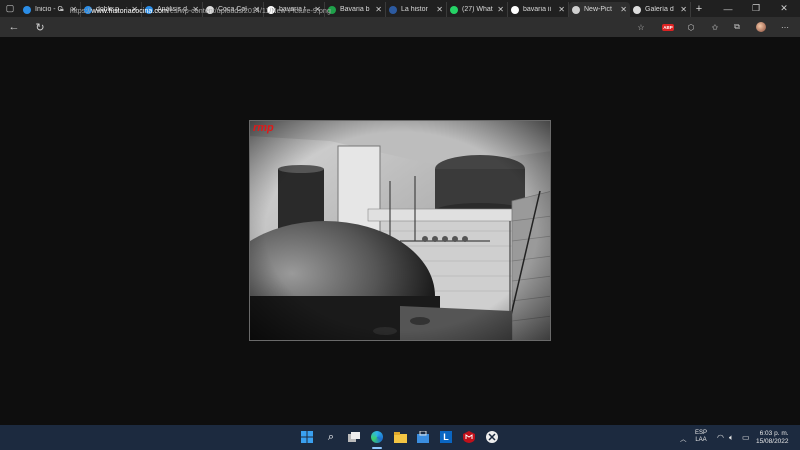 Image resolution: width=800 pixels, height=450 pixels. What do you see at coordinates (699, 9) in the screenshot?
I see `new-tab-button: +` at bounding box center [699, 9].